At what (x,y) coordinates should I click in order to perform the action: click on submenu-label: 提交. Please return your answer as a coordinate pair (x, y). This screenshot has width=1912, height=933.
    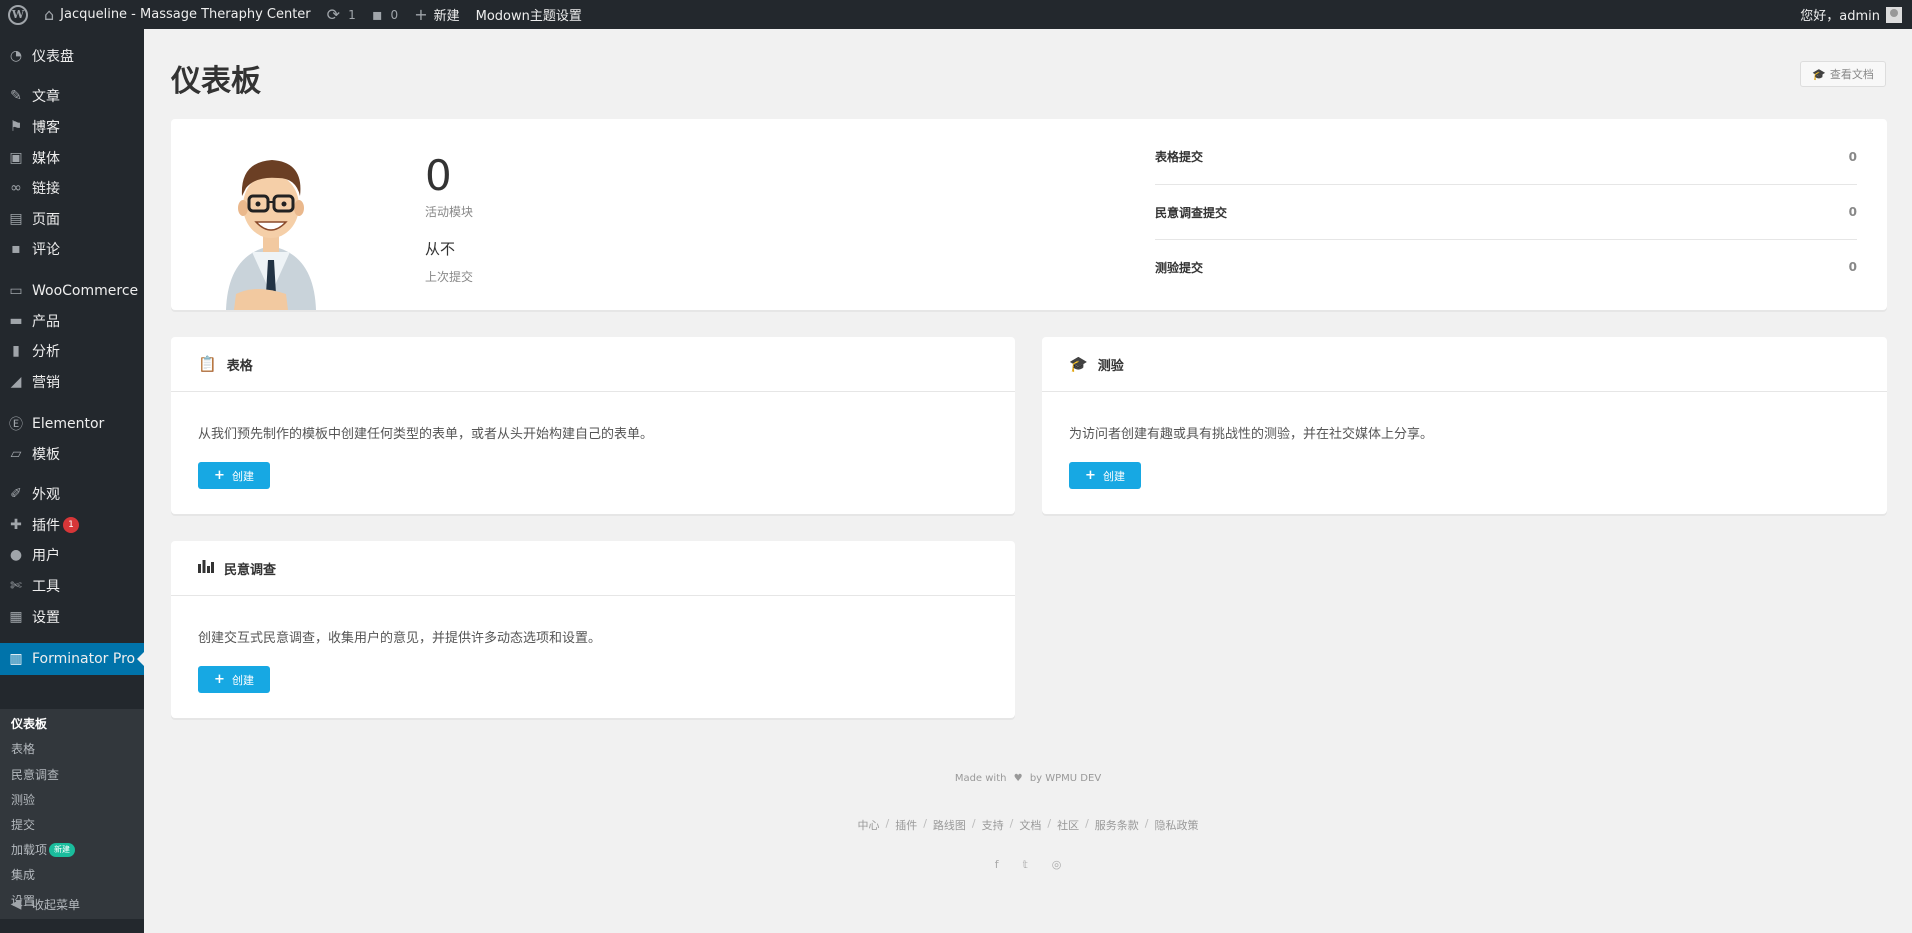
    Looking at the image, I should click on (23, 825).